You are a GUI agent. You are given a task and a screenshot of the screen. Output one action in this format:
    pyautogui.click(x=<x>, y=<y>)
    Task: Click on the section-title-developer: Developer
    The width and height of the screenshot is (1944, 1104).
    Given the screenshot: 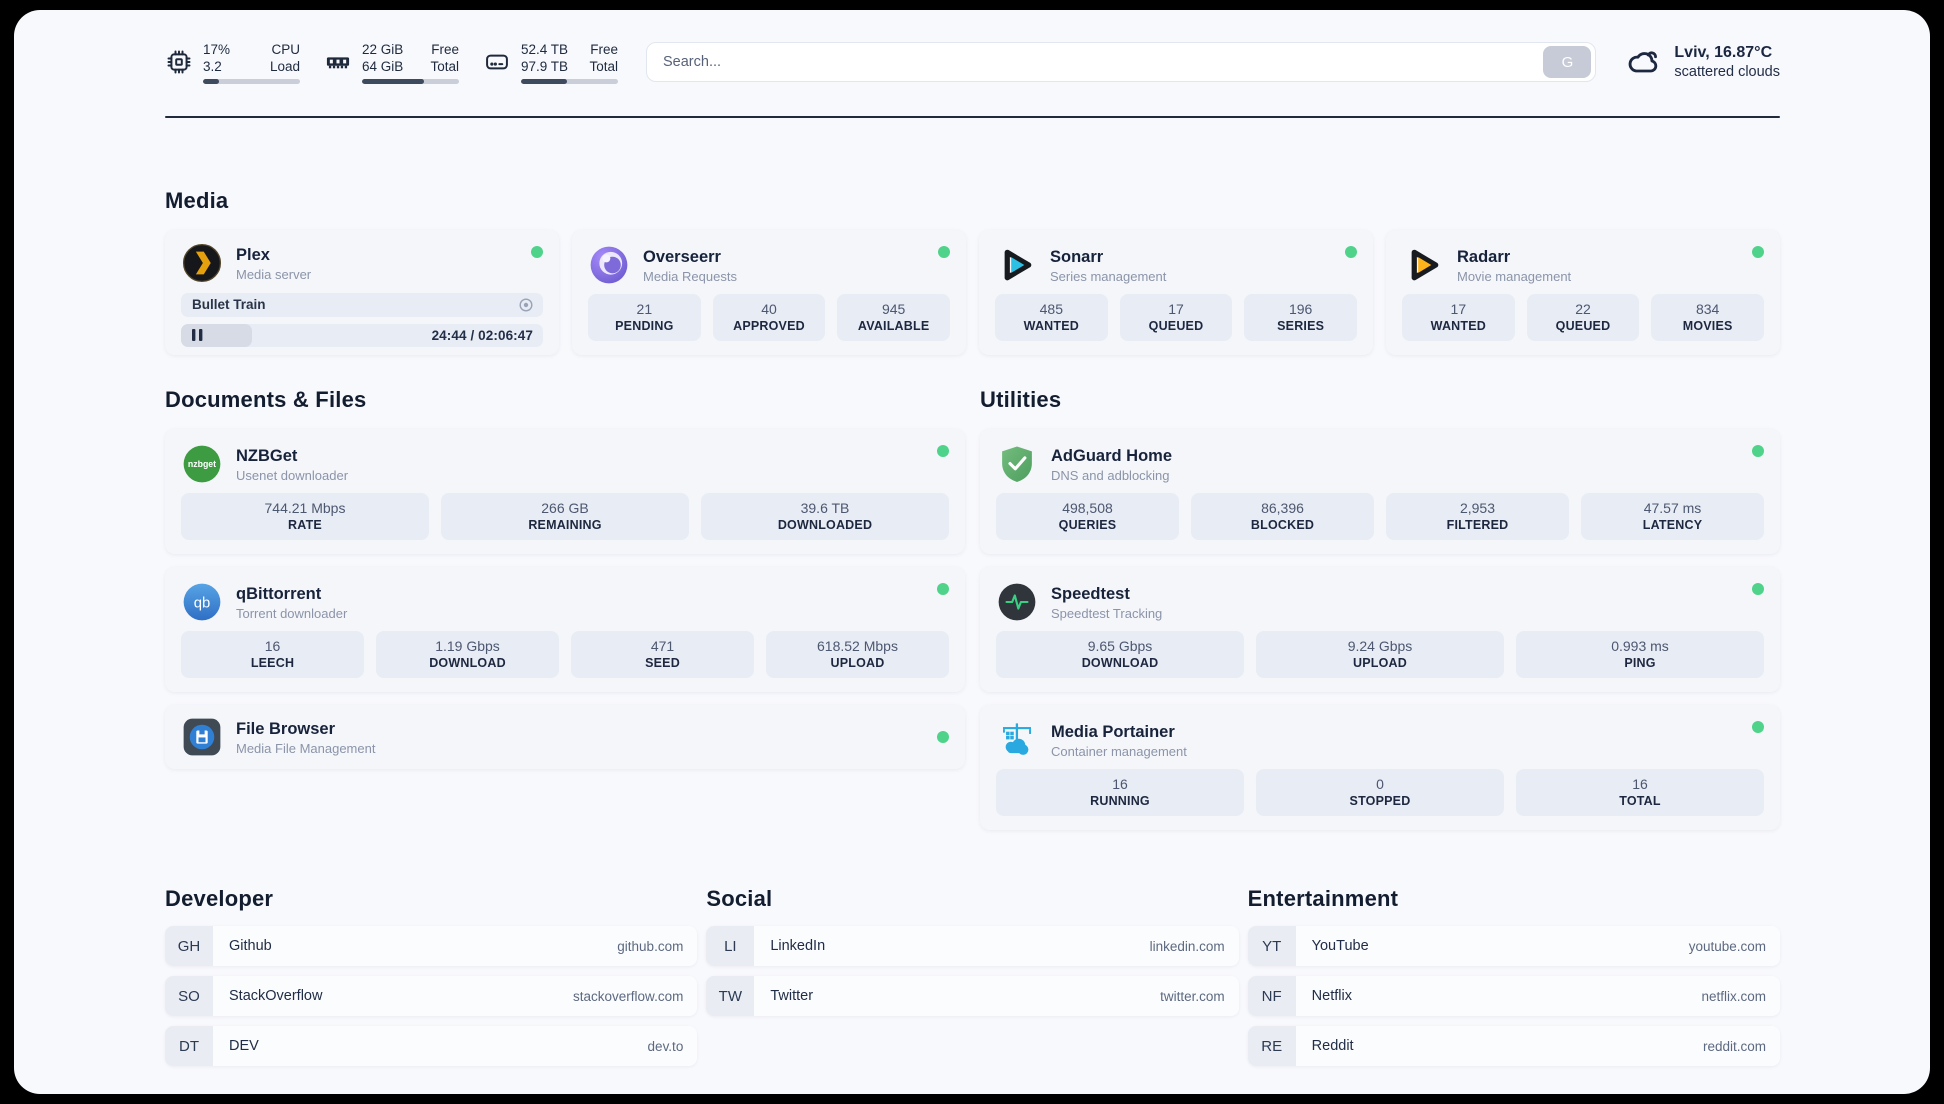 What is the action you would take?
    pyautogui.click(x=219, y=898)
    